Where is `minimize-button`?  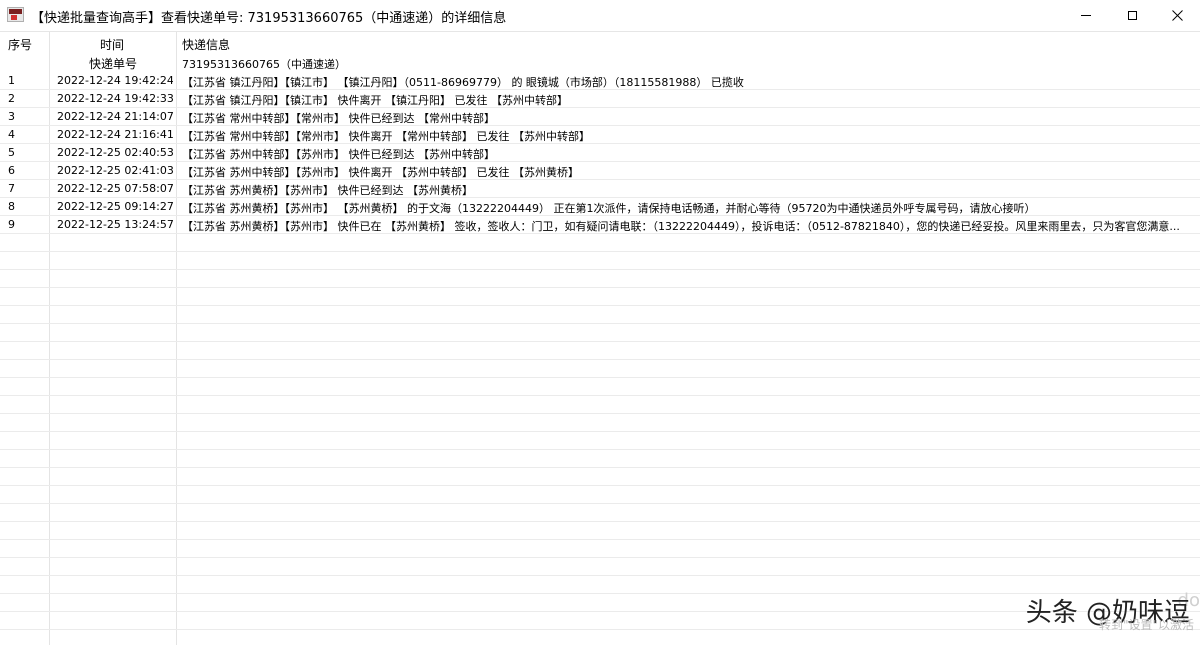
minimize-button is located at coordinates (1086, 15).